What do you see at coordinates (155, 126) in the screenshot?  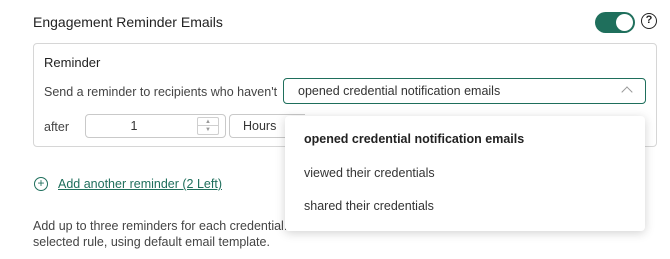 I see `amount-stepper: 1 ▲ ▼` at bounding box center [155, 126].